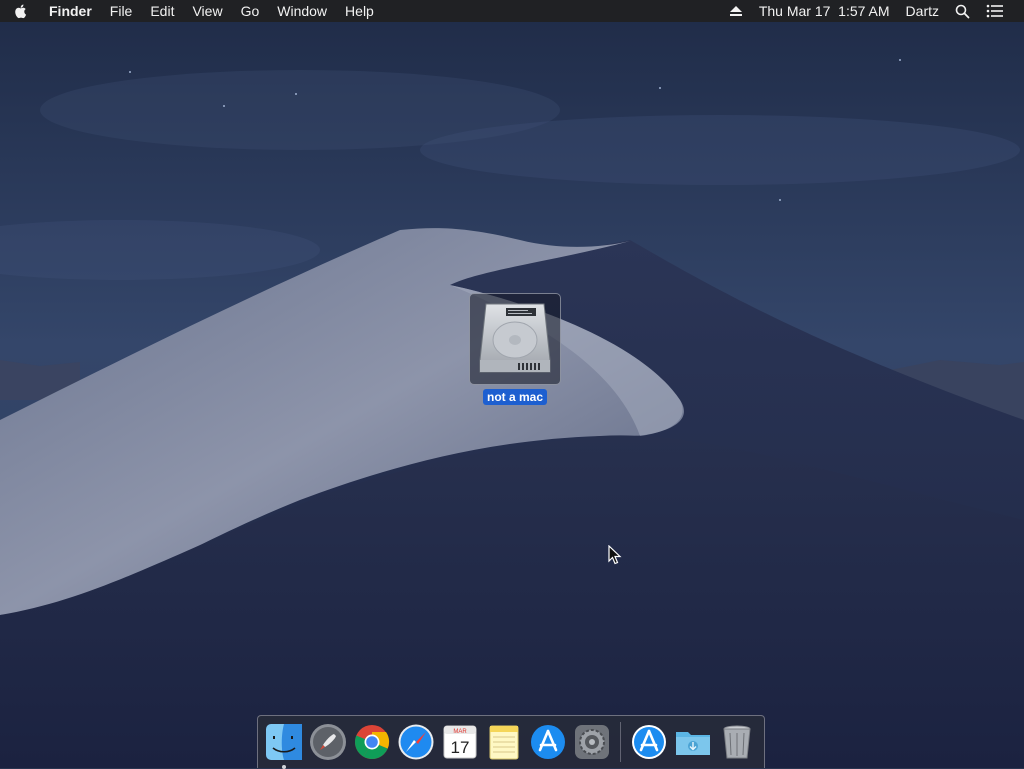  What do you see at coordinates (824, 11) in the screenshot?
I see `menubar-clock: Thu Mar 17 1:57 AM` at bounding box center [824, 11].